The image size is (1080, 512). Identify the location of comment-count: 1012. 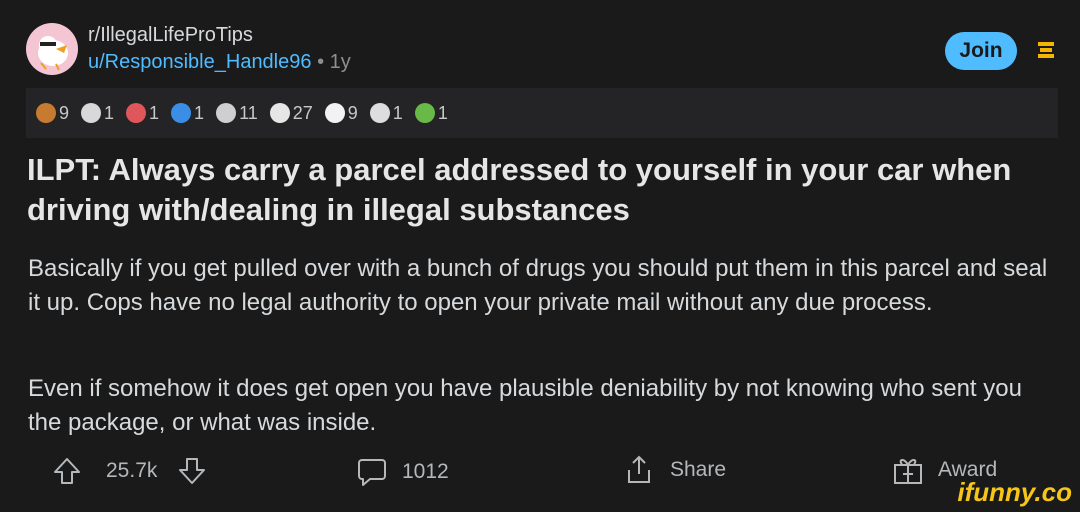
(425, 471).